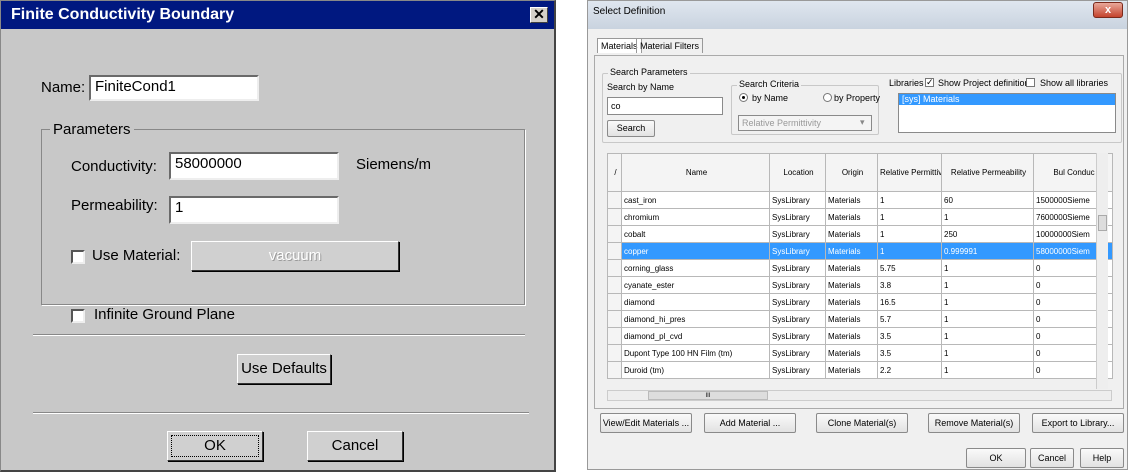 This screenshot has height=475, width=1128. I want to click on table-cell: Dupont Type 100 HN Film (tm), so click(695, 353).